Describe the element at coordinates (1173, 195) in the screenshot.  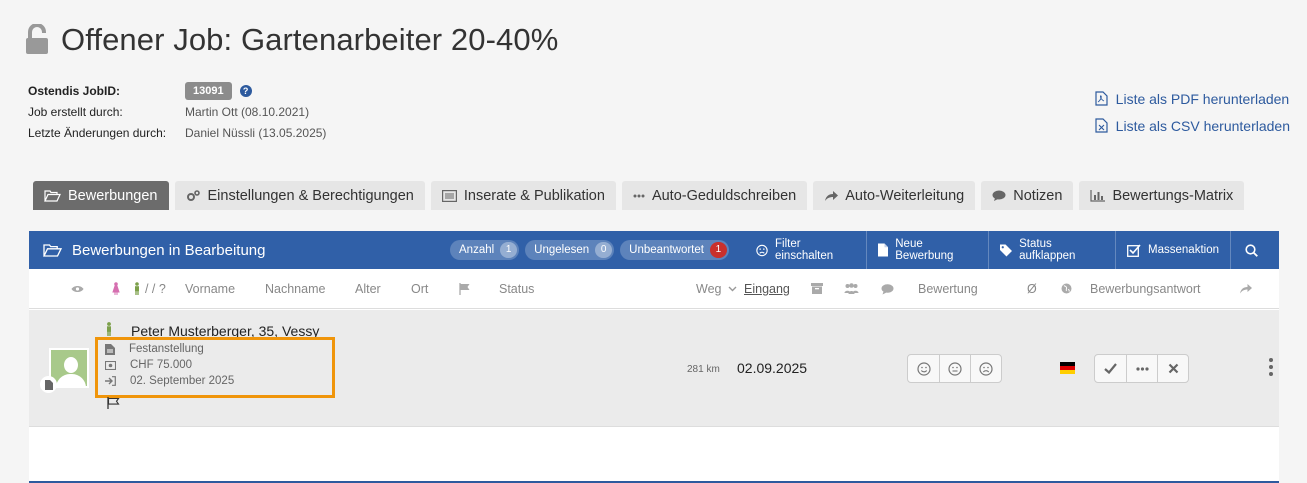
I see `tab-label: Bewertungs-Matrix` at that location.